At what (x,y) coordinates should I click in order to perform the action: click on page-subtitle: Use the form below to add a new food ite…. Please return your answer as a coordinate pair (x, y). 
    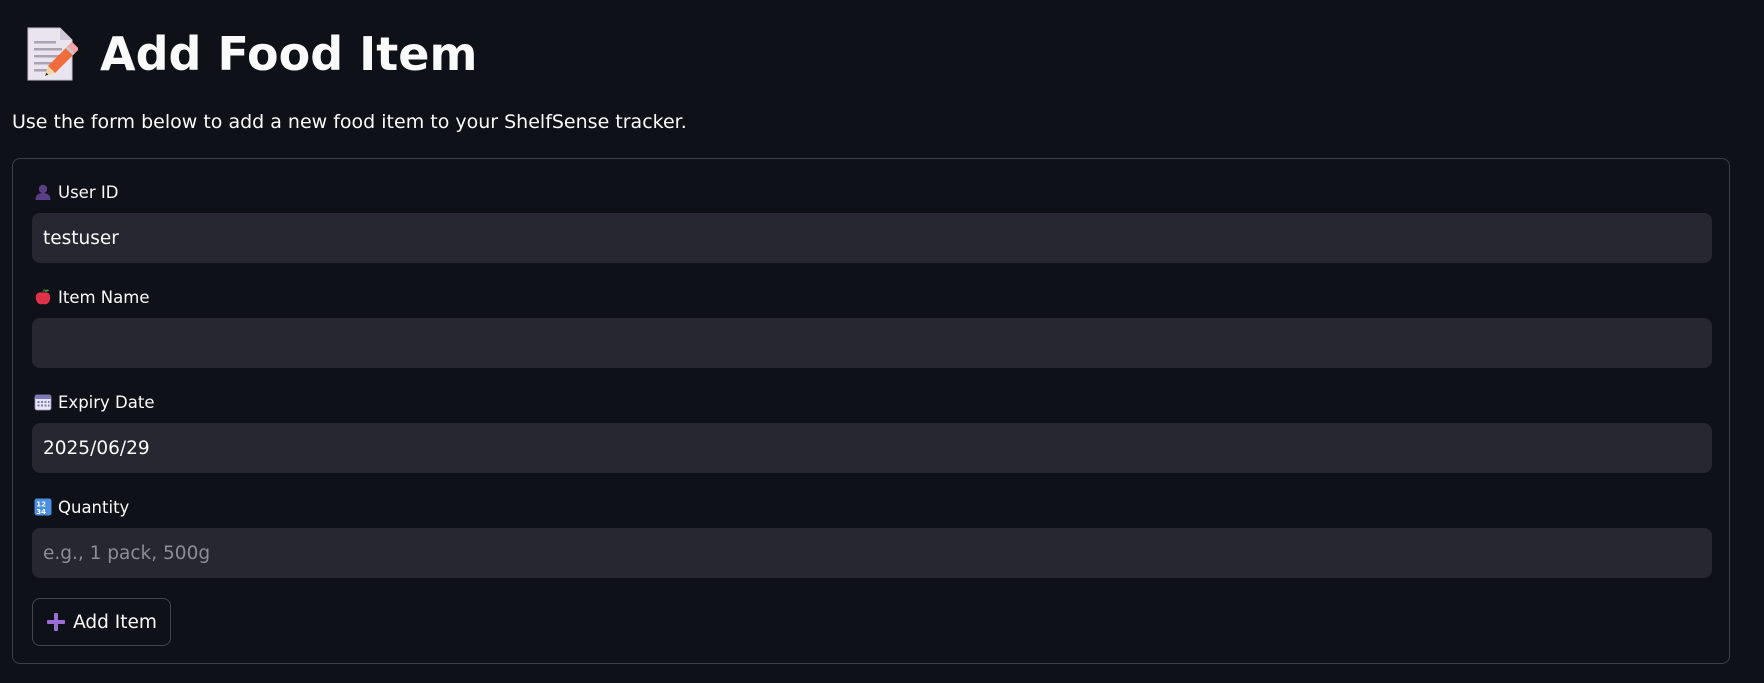
    Looking at the image, I should click on (349, 122).